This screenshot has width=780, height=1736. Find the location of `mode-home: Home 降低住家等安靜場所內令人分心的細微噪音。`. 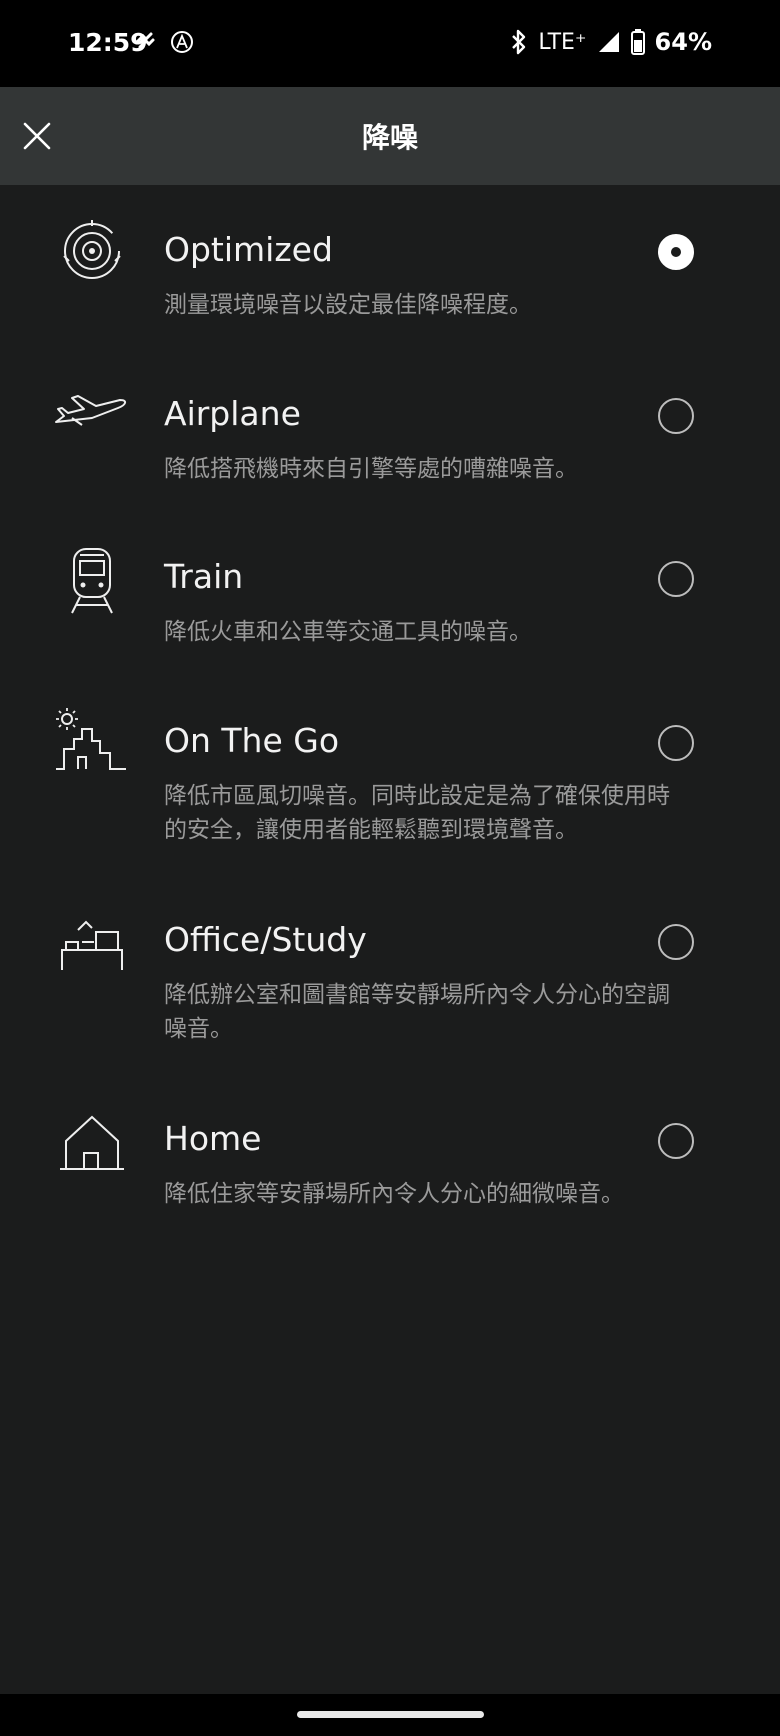

mode-home: Home 降低住家等安靜場所內令人分心的細微噪音。 is located at coordinates (390, 1163).